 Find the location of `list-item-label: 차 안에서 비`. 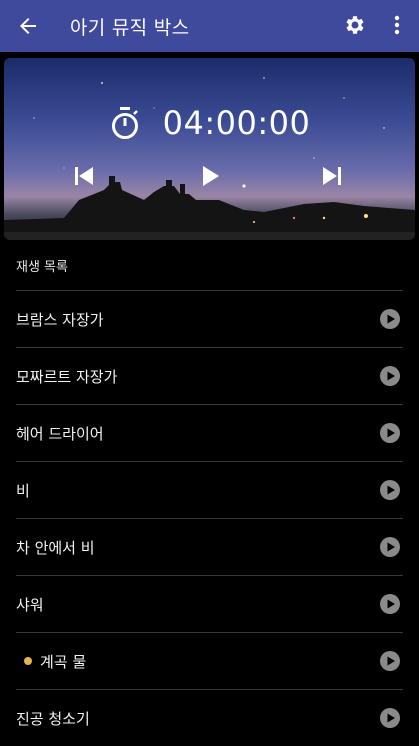

list-item-label: 차 안에서 비 is located at coordinates (55, 547).